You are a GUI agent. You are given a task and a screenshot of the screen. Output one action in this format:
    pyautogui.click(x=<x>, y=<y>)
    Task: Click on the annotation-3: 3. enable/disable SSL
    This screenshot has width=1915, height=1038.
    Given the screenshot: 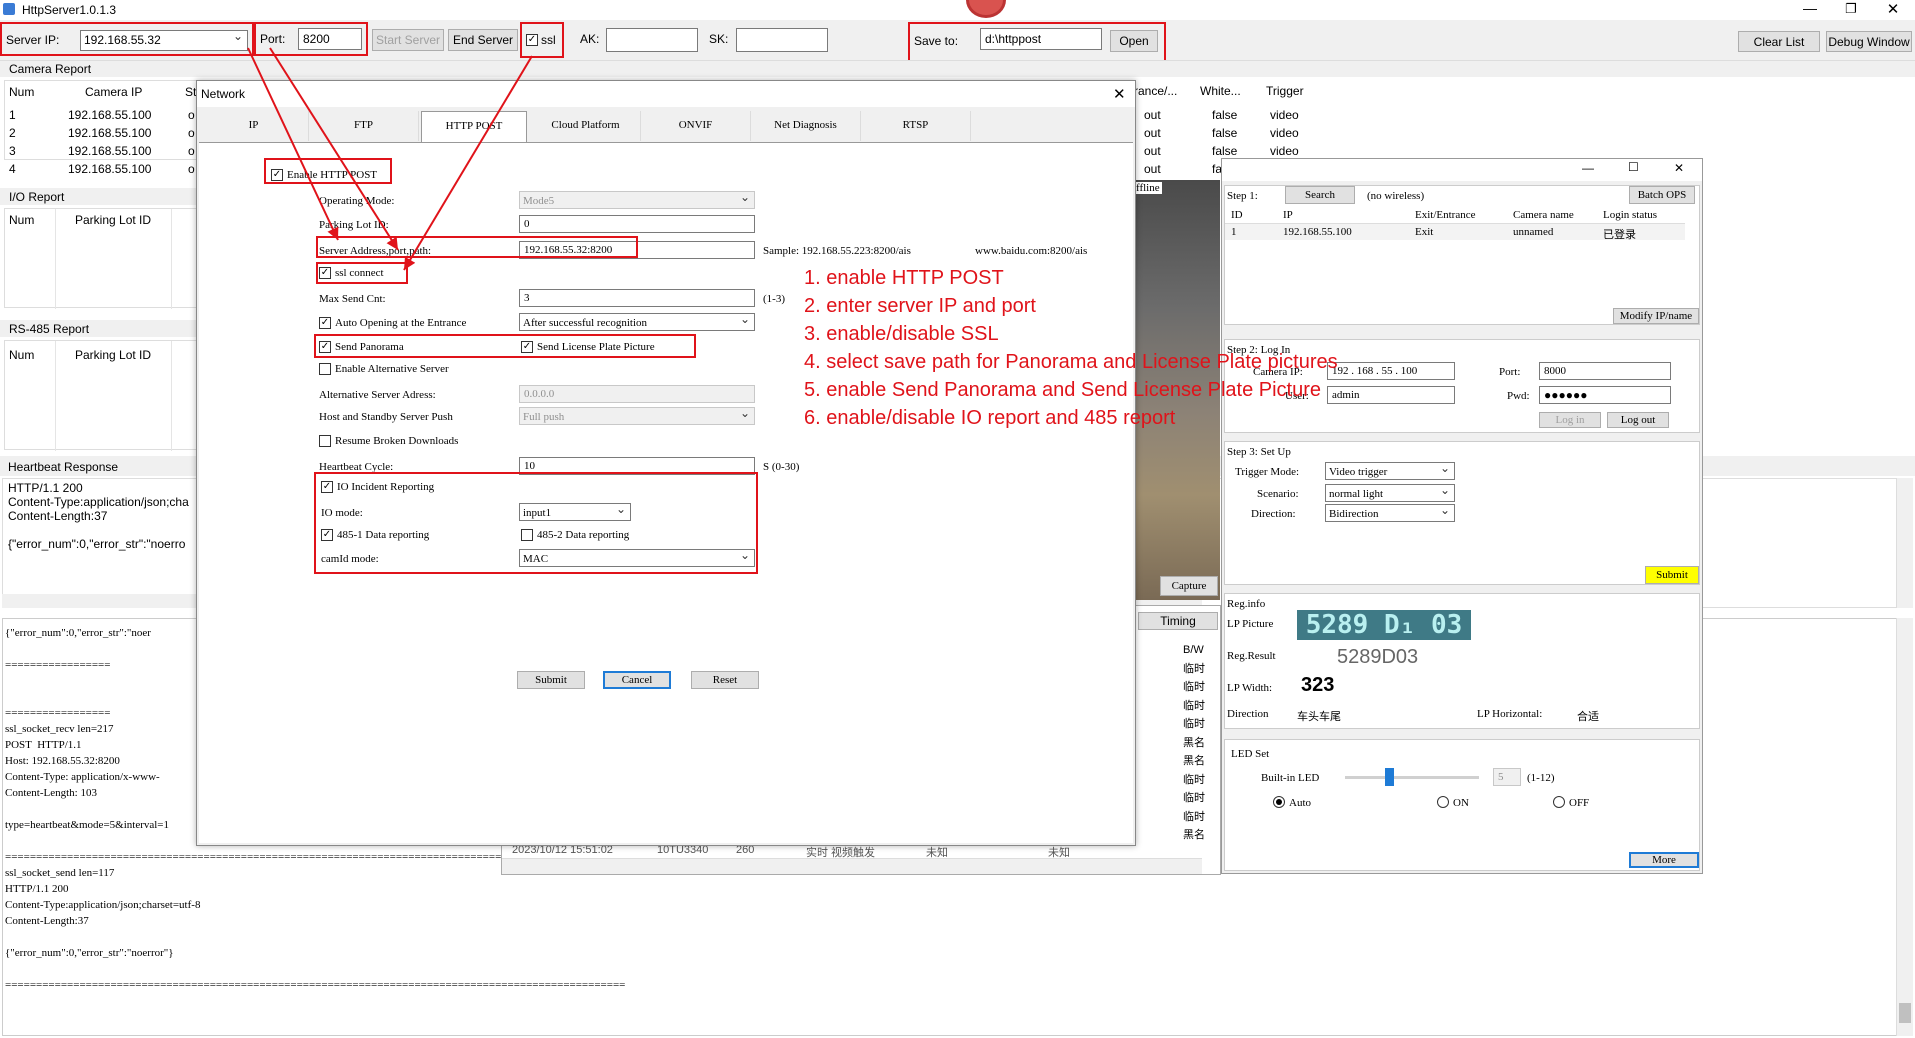 What is the action you would take?
    pyautogui.click(x=901, y=334)
    